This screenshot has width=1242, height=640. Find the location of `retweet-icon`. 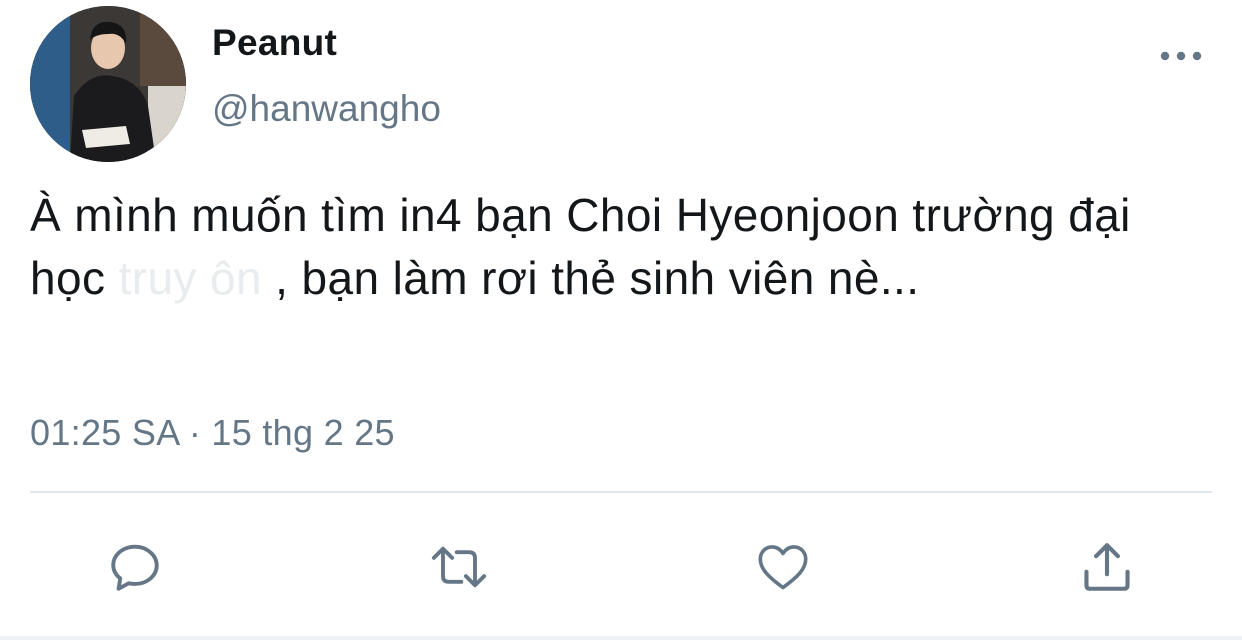

retweet-icon is located at coordinates (459, 567).